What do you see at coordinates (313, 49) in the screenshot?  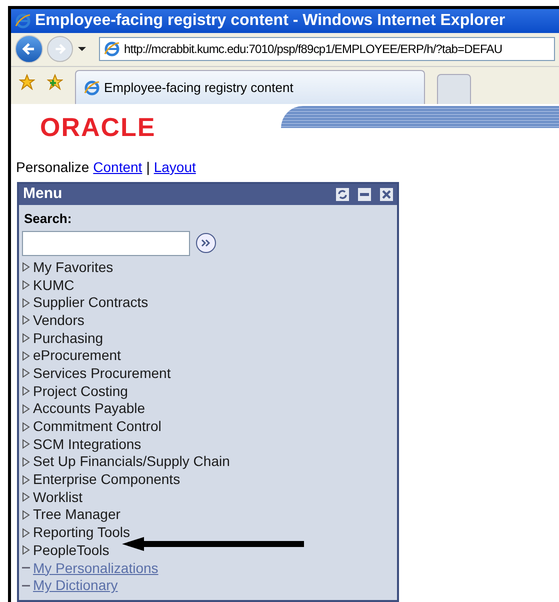 I see `url-text: http://mcrabbit.kumc.edu:7010/psp/f89cp1/EMPLOYEE/ERP/h/?tab=DEFAU` at bounding box center [313, 49].